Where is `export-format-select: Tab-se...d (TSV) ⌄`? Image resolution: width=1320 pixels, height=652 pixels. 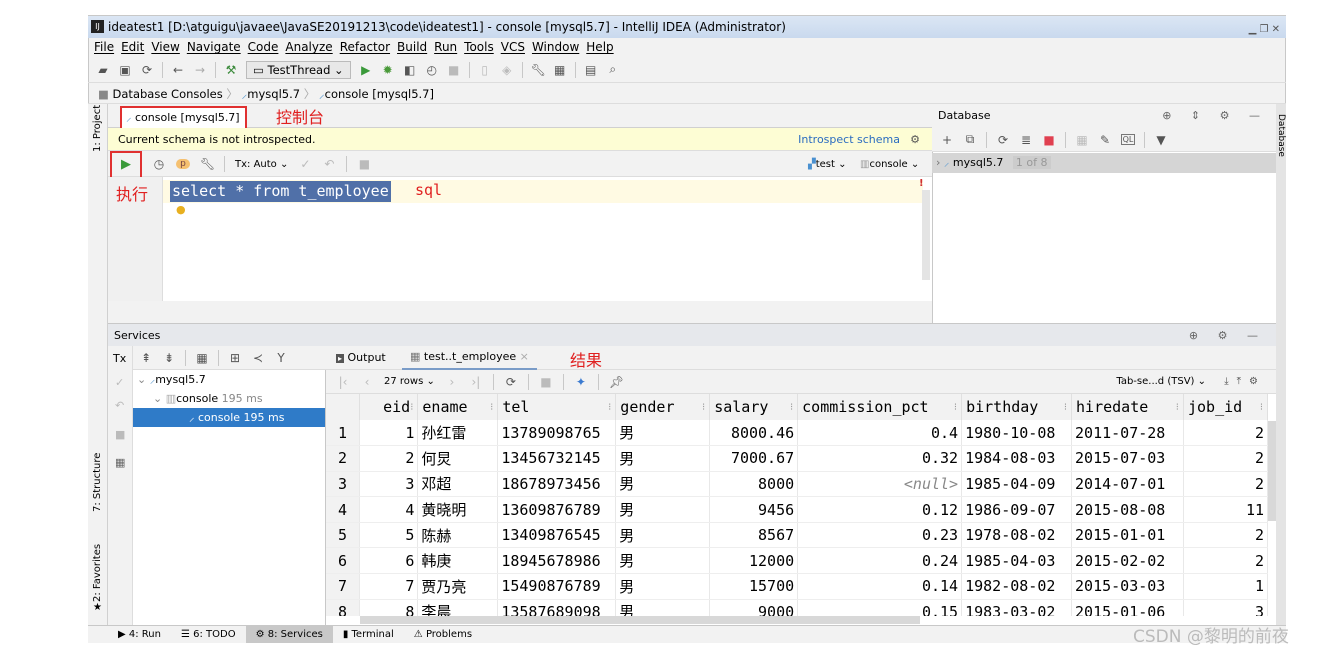 export-format-select: Tab-se...d (TSV) ⌄ is located at coordinates (1161, 381).